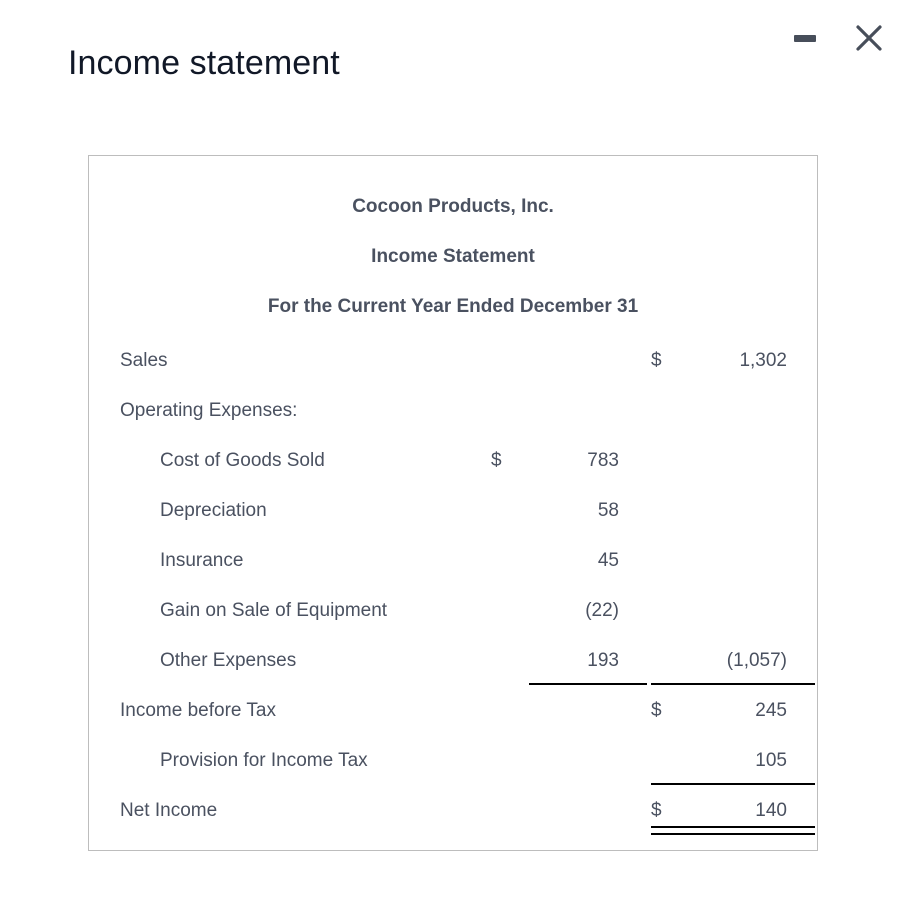  I want to click on inner-currency-symbol: $, so click(496, 460).